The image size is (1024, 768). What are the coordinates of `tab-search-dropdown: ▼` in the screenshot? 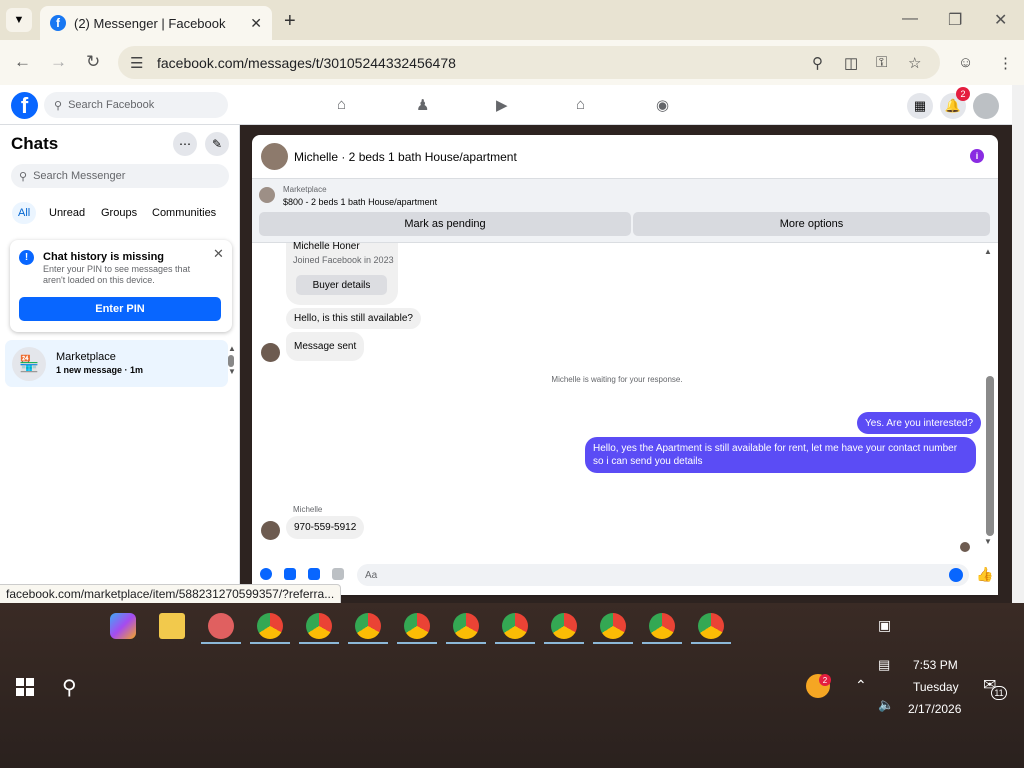 It's located at (19, 20).